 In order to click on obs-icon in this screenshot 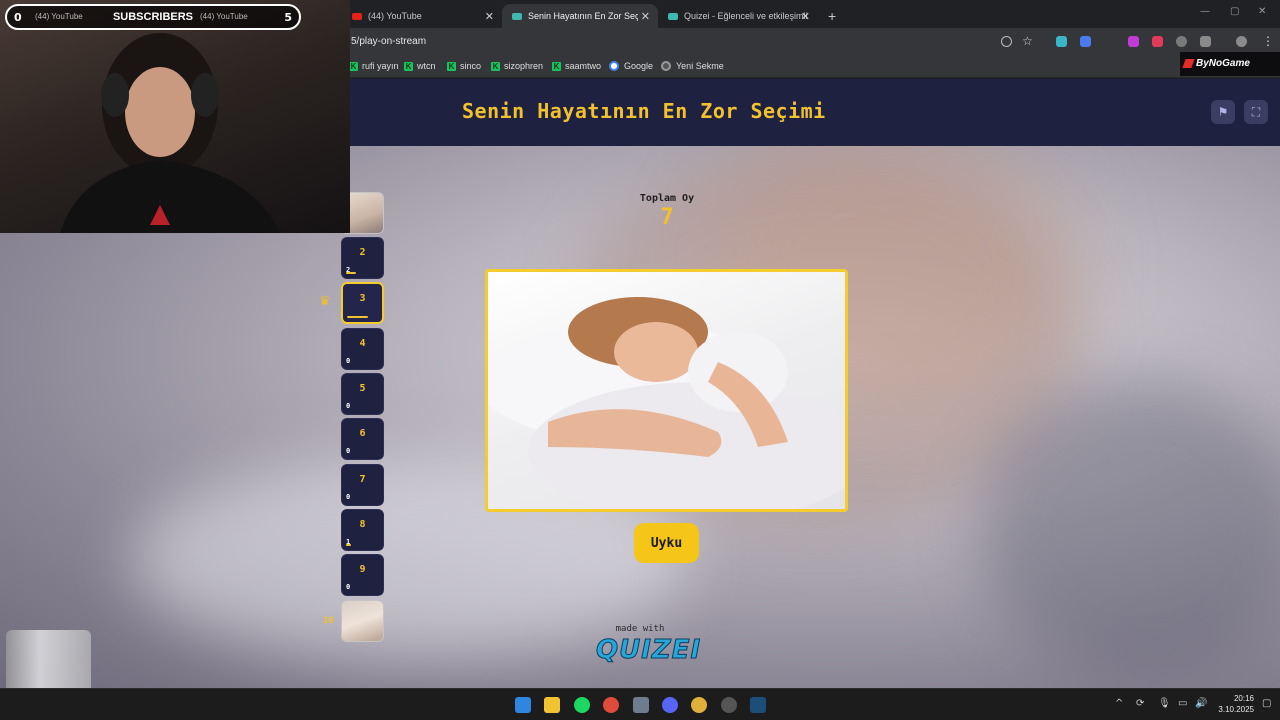, I will do `click(729, 705)`.